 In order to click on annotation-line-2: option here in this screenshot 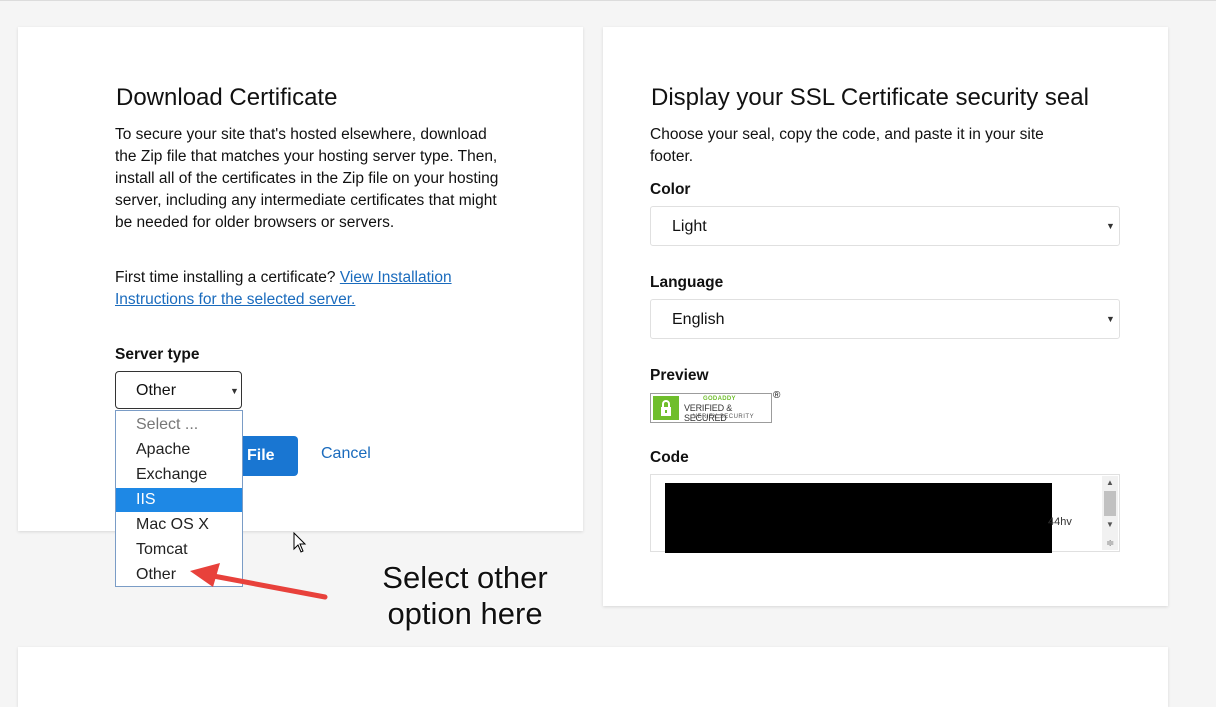, I will do `click(465, 613)`.